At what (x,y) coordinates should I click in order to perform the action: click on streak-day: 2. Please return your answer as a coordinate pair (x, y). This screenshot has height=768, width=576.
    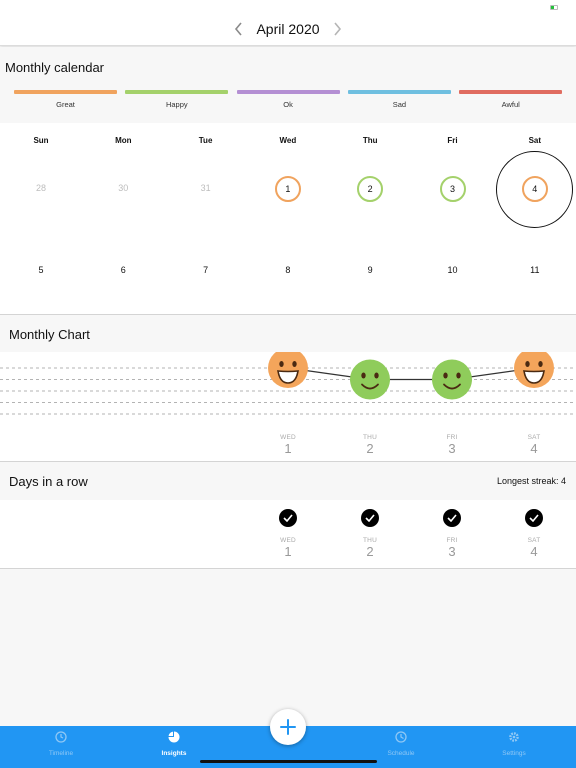
    Looking at the image, I should click on (370, 551).